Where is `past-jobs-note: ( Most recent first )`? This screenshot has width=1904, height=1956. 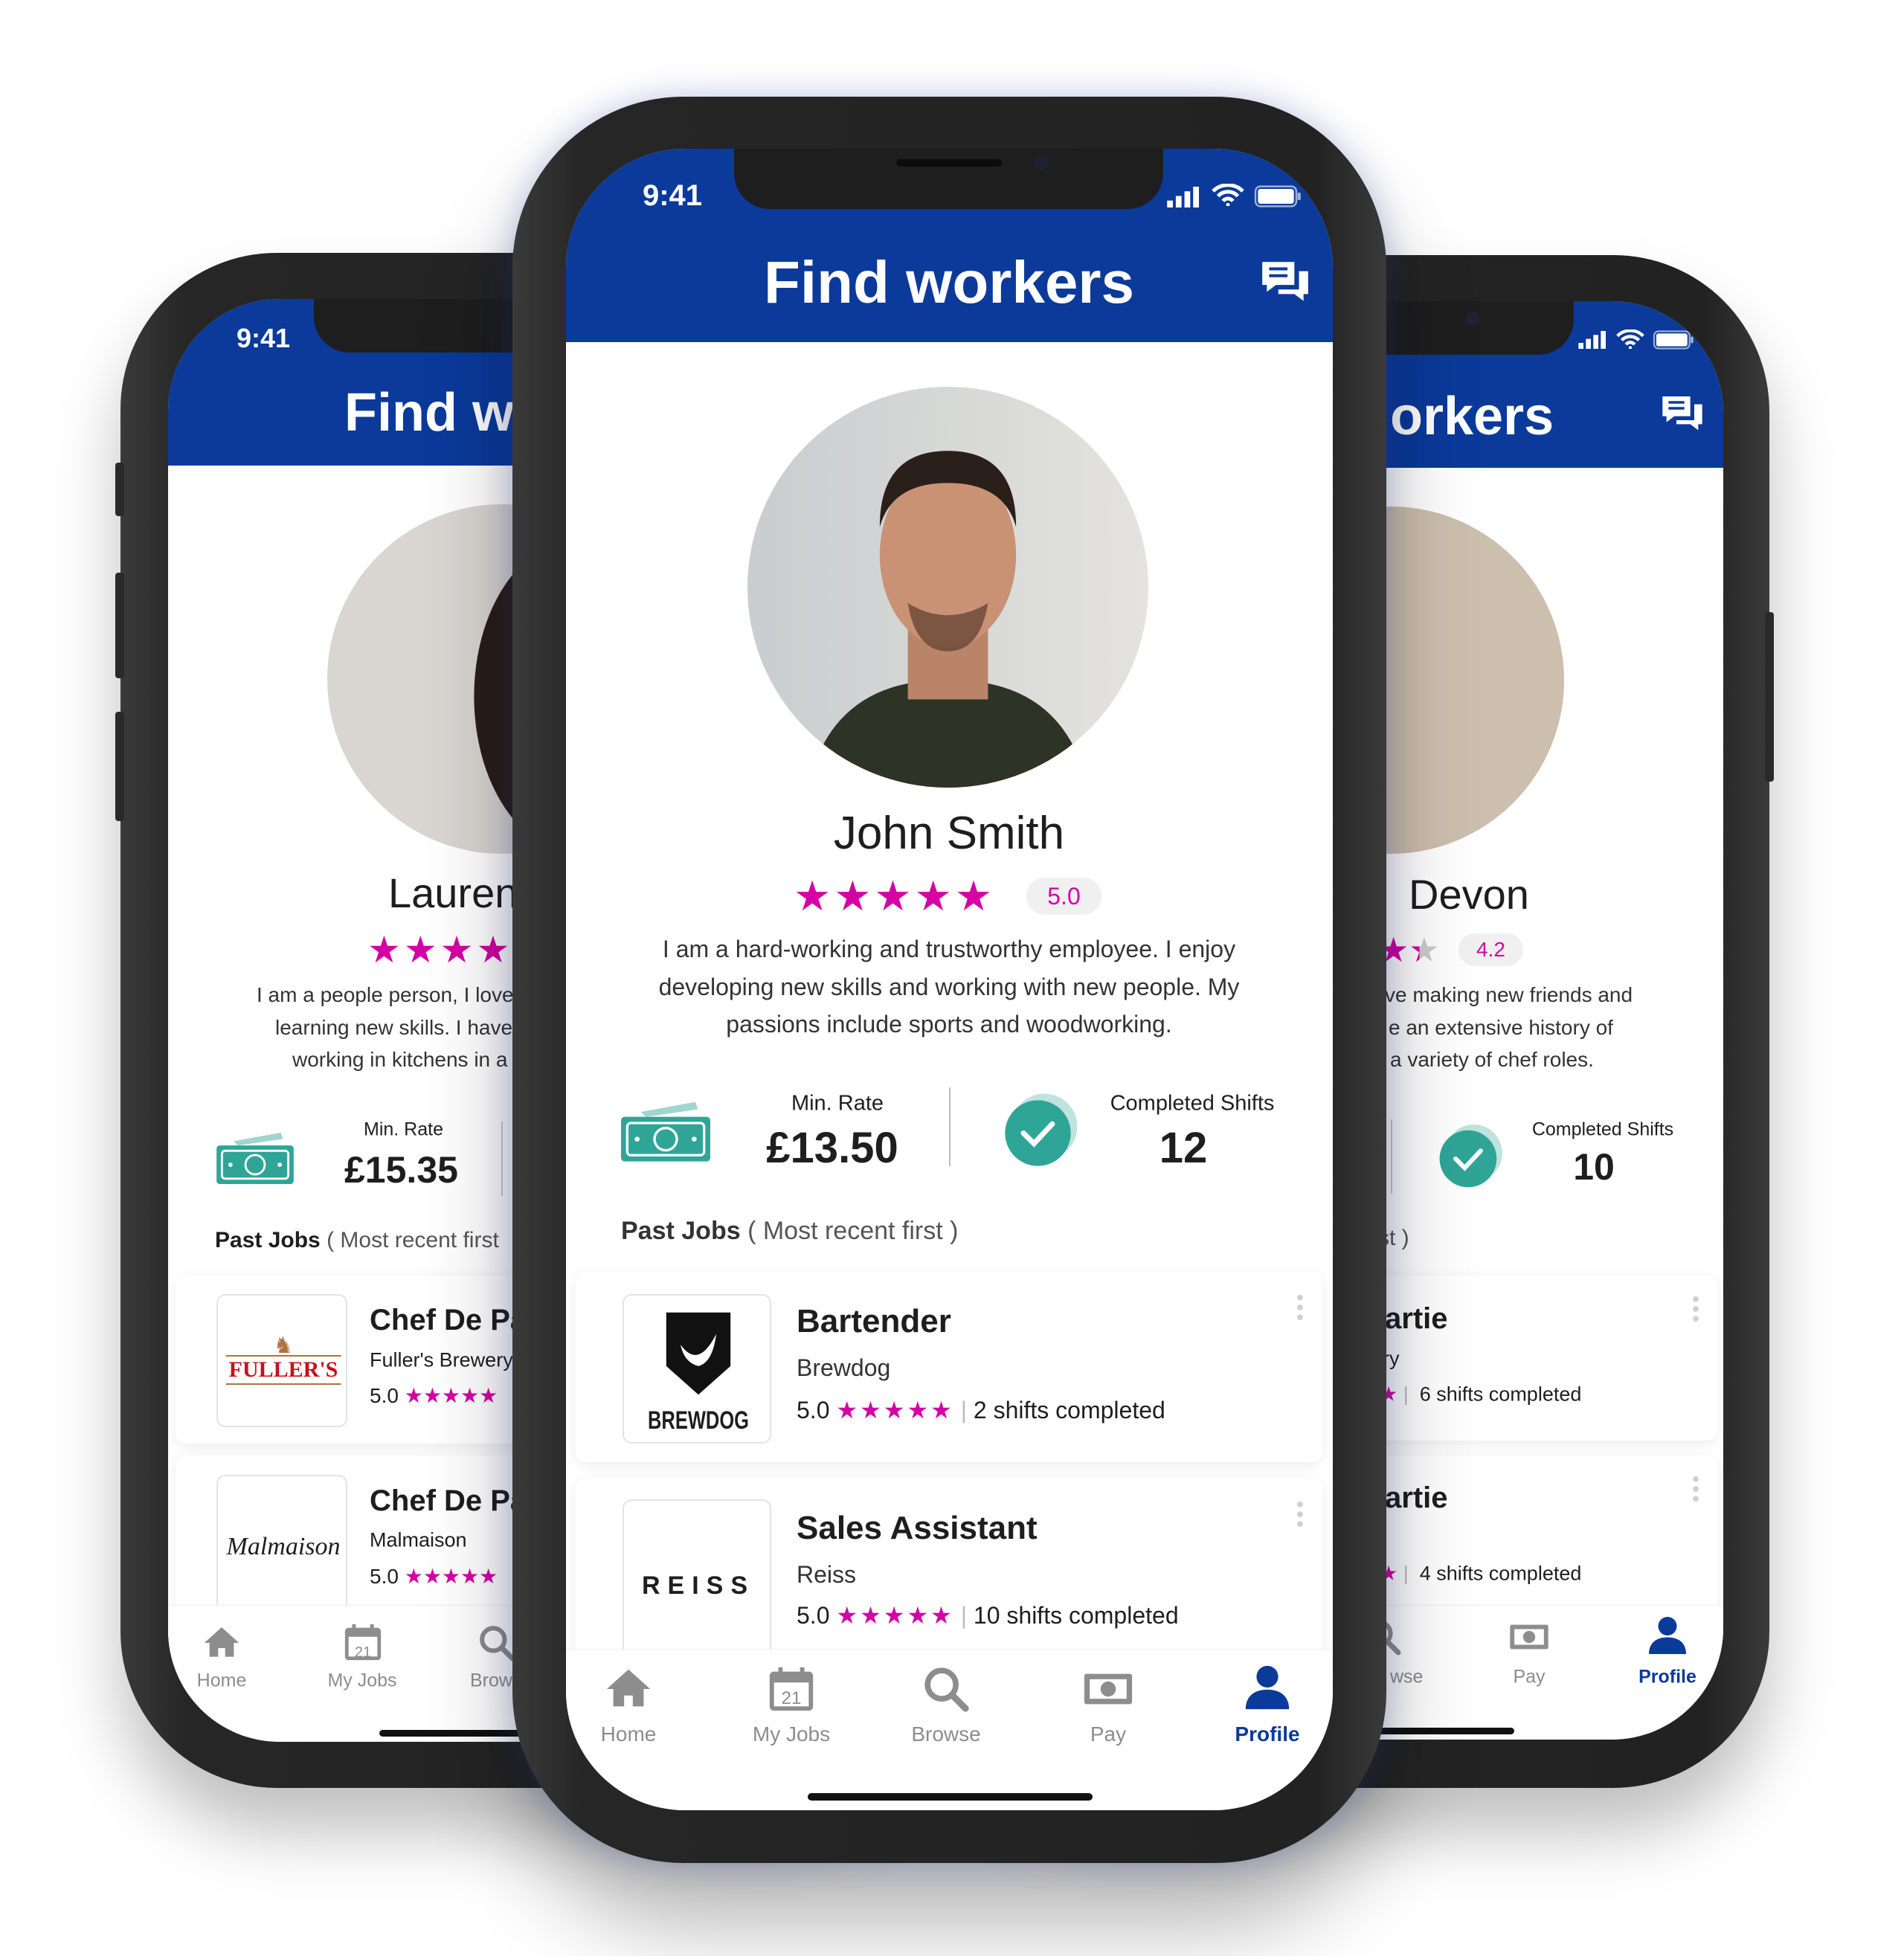 past-jobs-note: ( Most recent first ) is located at coordinates (853, 1231).